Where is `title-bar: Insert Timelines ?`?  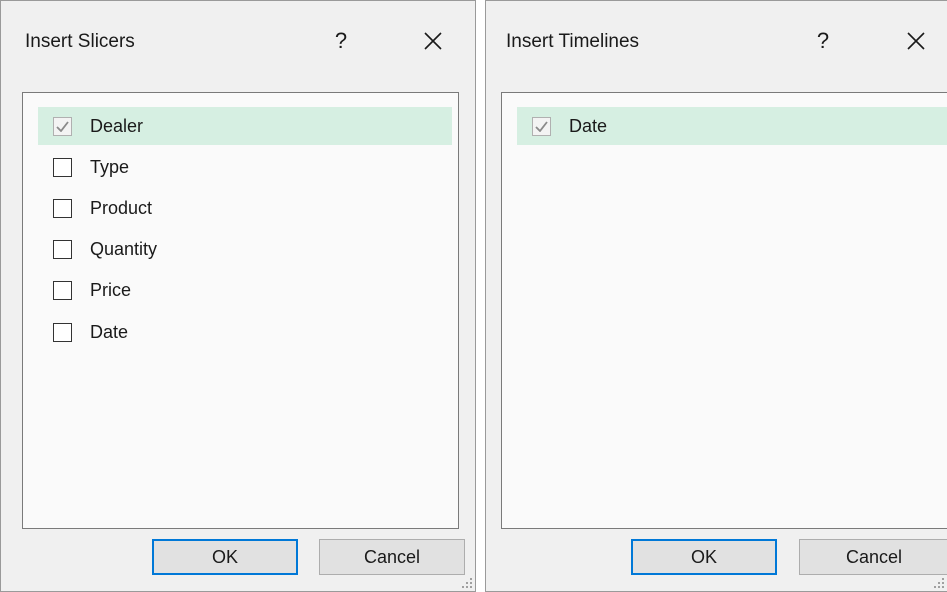 title-bar: Insert Timelines ? is located at coordinates (716, 41).